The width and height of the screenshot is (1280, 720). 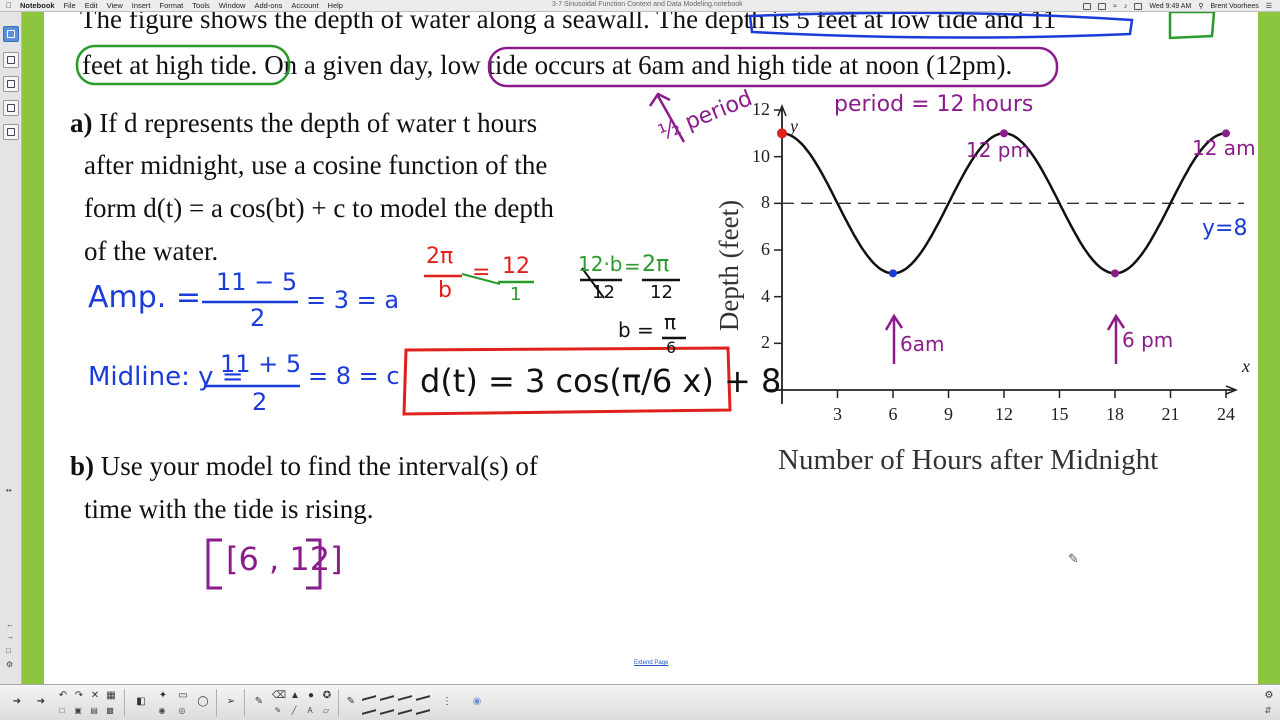 I want to click on menu-tools: Tools, so click(x=201, y=5).